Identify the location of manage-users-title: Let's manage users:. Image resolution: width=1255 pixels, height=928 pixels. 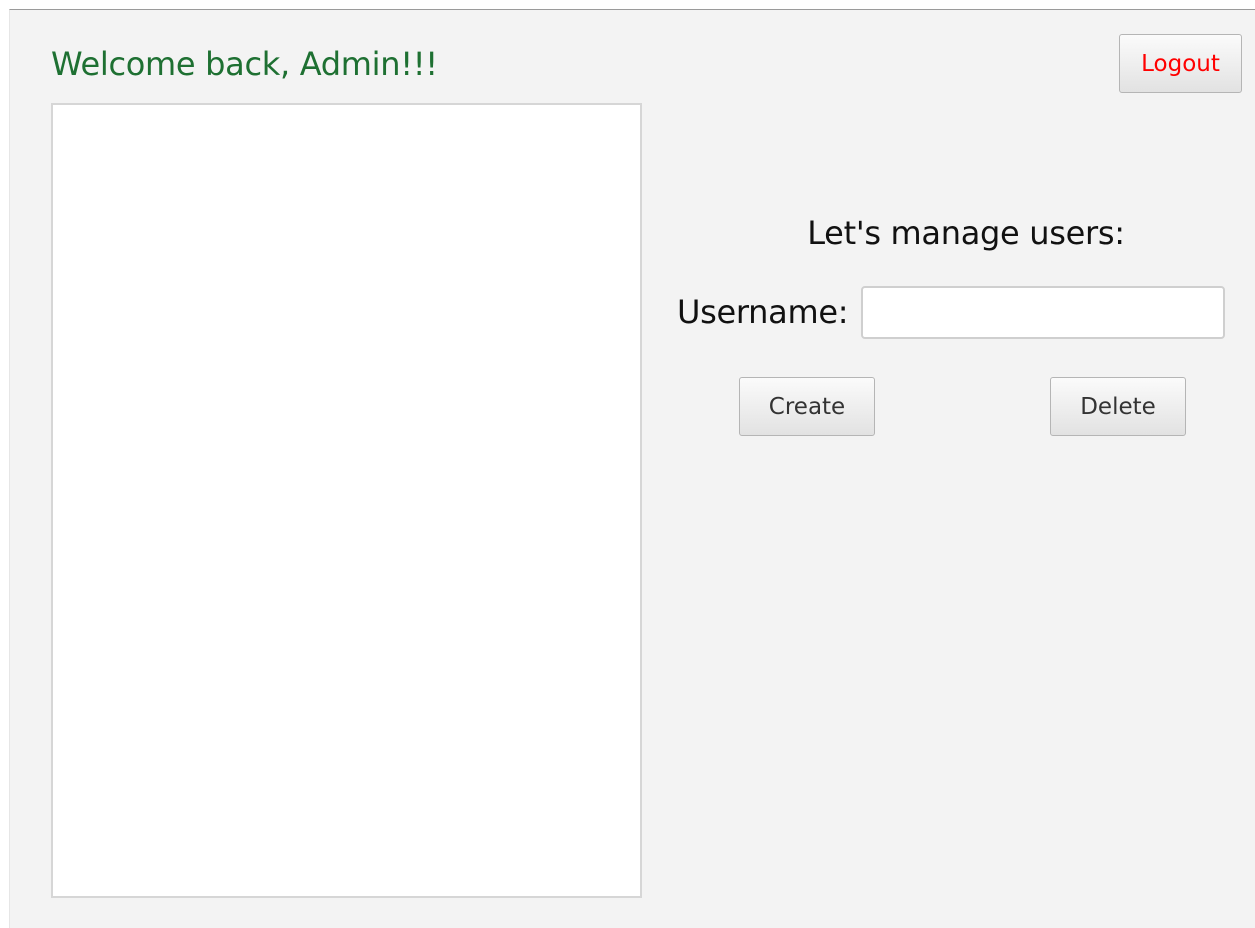
(966, 233).